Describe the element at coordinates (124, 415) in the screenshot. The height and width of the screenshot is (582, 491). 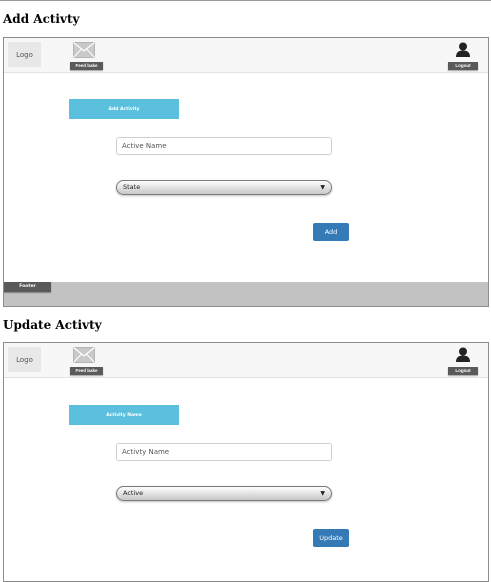
I see `form-heading: Activity Name` at that location.